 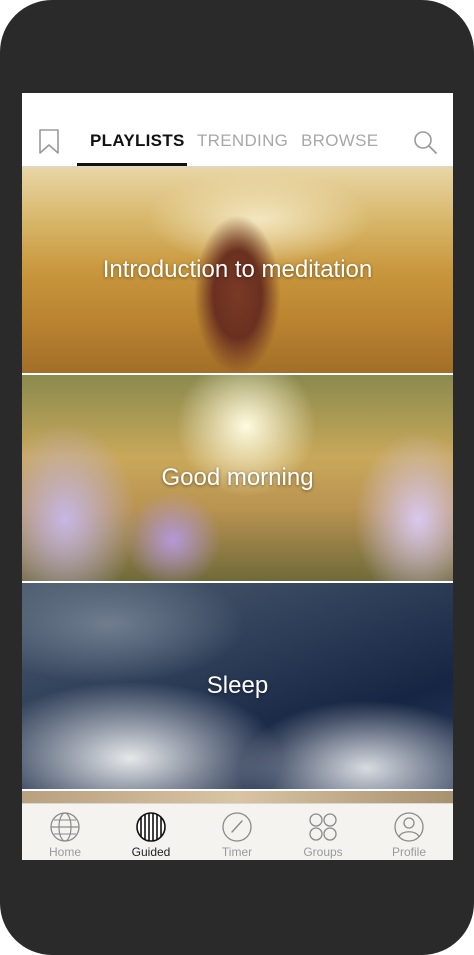 What do you see at coordinates (151, 827) in the screenshot?
I see `guided-stripes-icon` at bounding box center [151, 827].